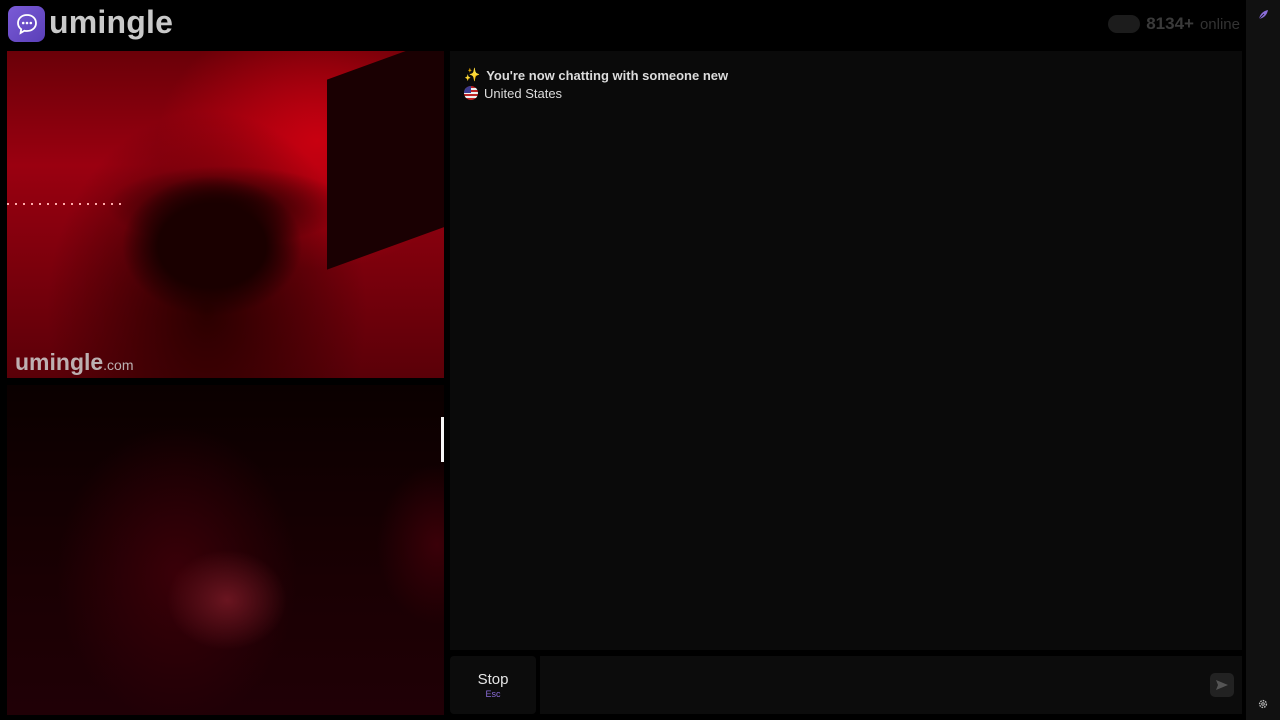 This screenshot has height=720, width=1280. Describe the element at coordinates (1263, 360) in the screenshot. I see `right-rail` at that location.